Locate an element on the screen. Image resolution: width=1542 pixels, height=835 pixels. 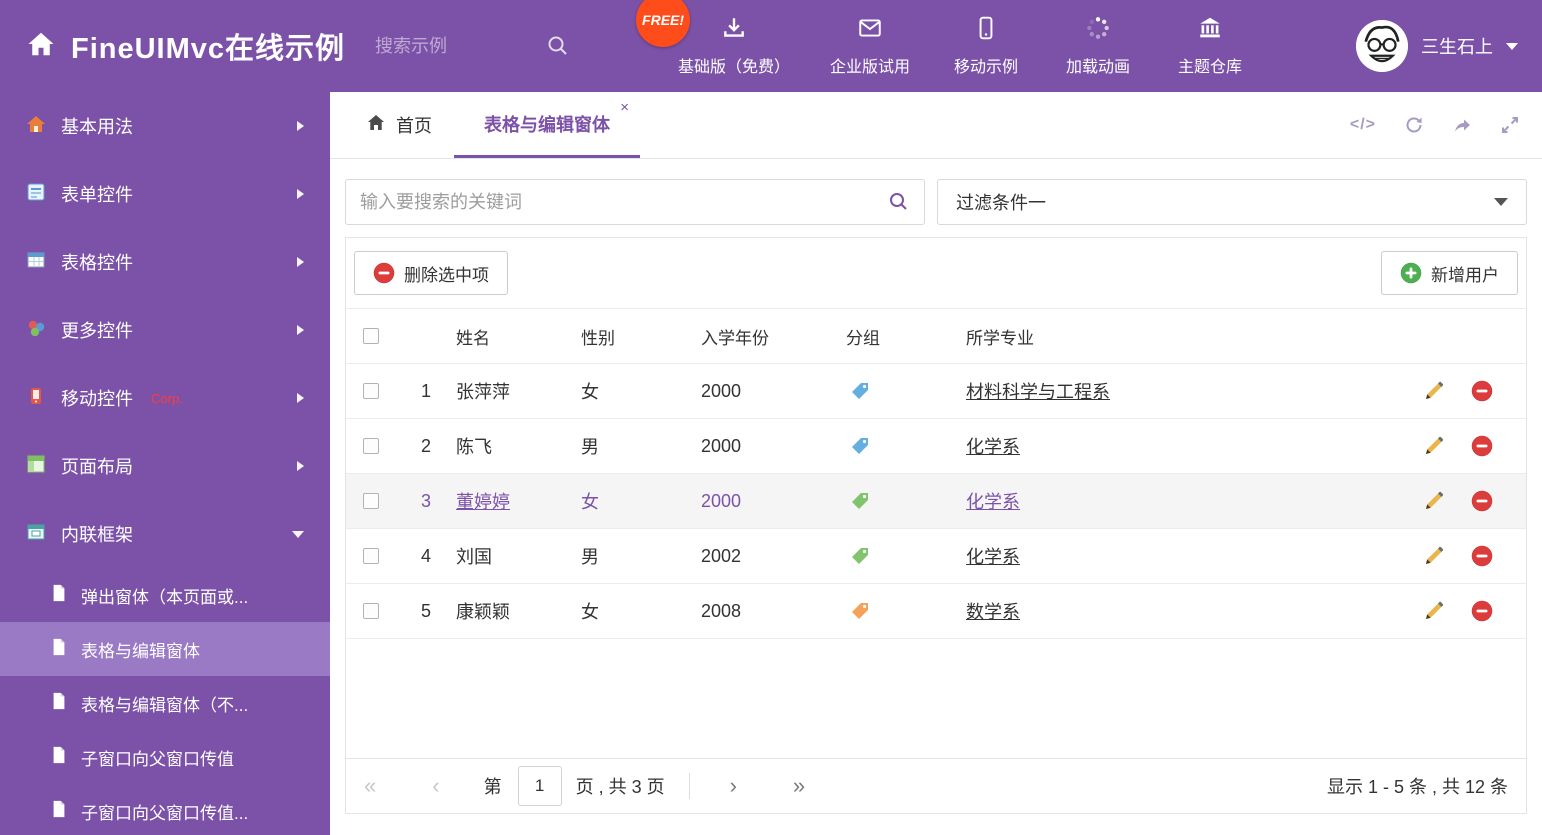
first-page-button: « is located at coordinates (370, 786).